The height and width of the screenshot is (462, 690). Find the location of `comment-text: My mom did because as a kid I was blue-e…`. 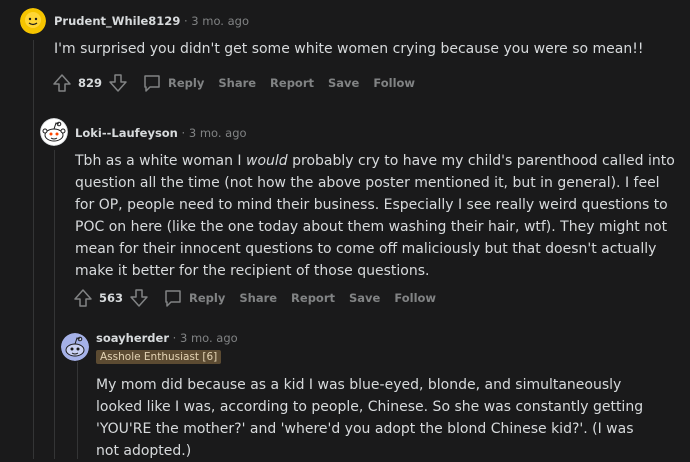

comment-text: My mom did because as a kid I was blue-e… is located at coordinates (370, 418).